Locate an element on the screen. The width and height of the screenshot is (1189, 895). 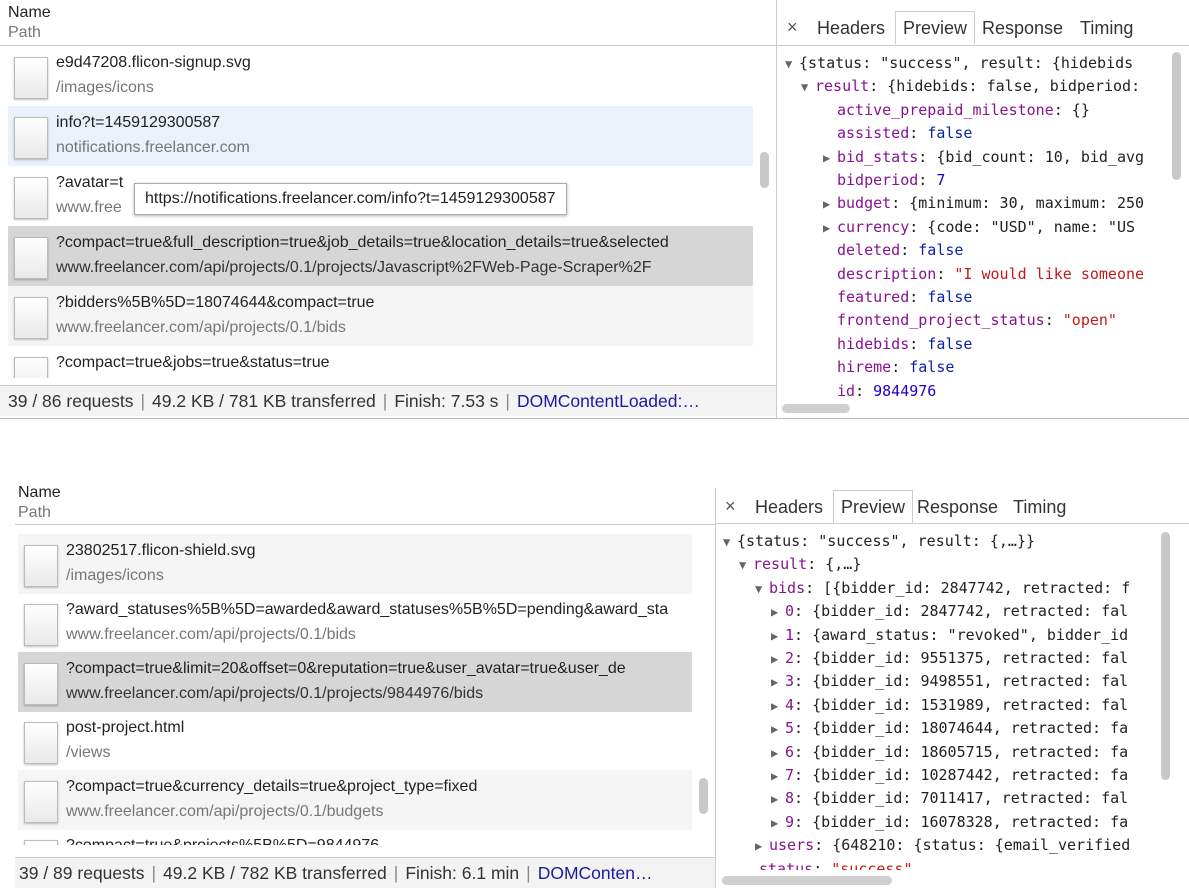
json-tree-line: ▶ bid_stats: {bid_count: 10, bid_avg is located at coordinates (983, 157).